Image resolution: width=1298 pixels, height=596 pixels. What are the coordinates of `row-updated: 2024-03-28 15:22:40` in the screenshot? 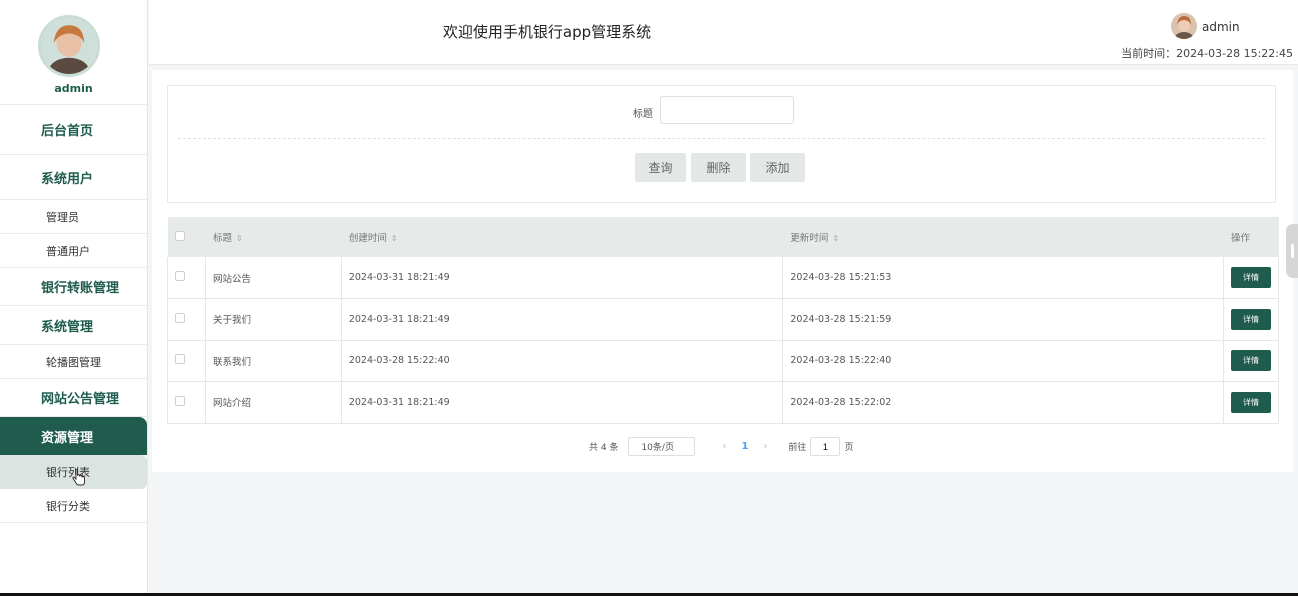 It's located at (1003, 361).